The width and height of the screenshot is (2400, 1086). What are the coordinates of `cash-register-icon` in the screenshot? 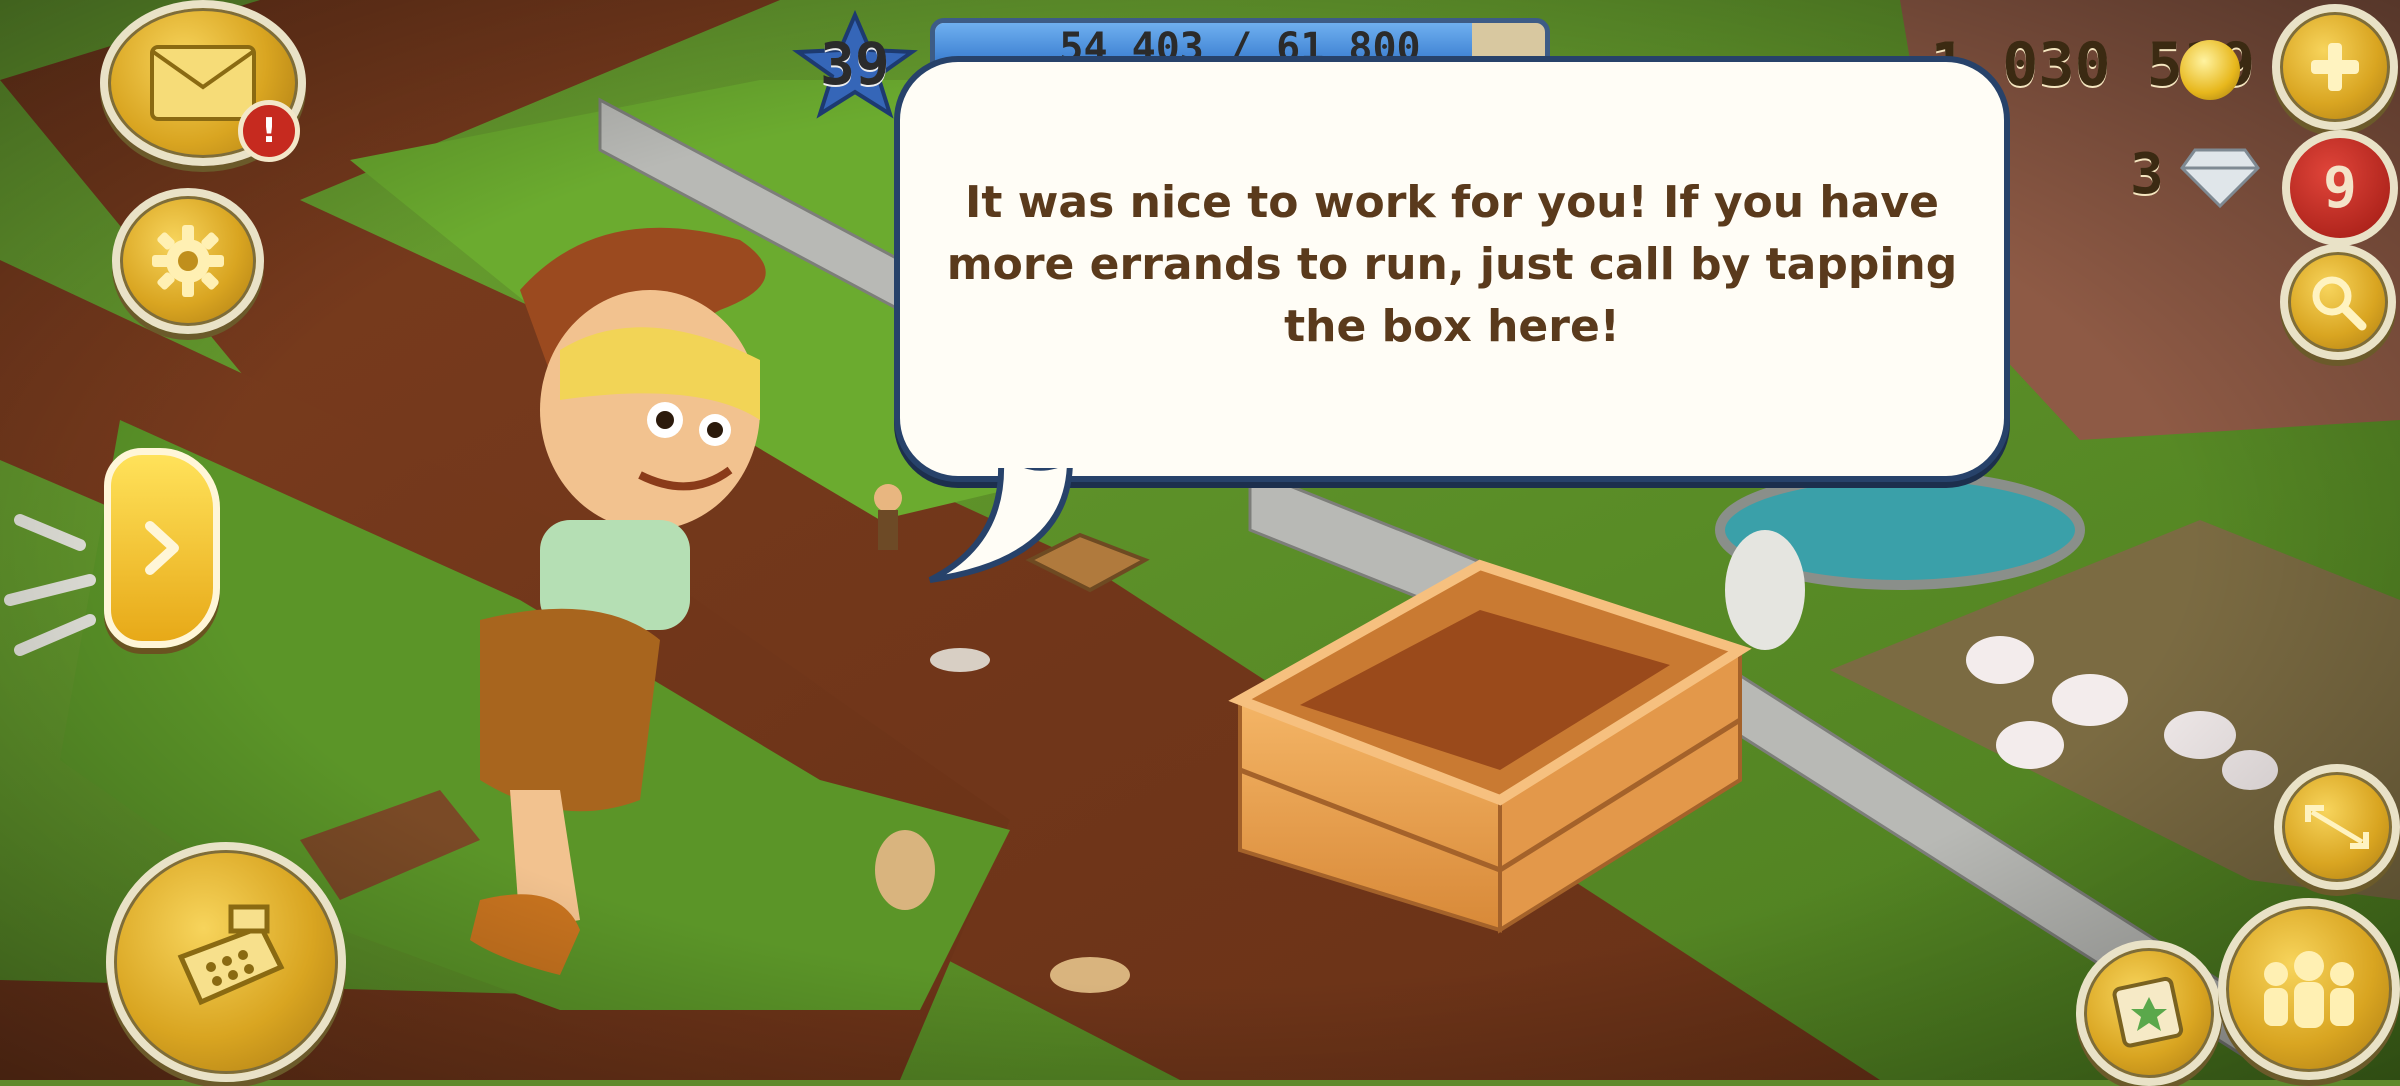 It's located at (231, 955).